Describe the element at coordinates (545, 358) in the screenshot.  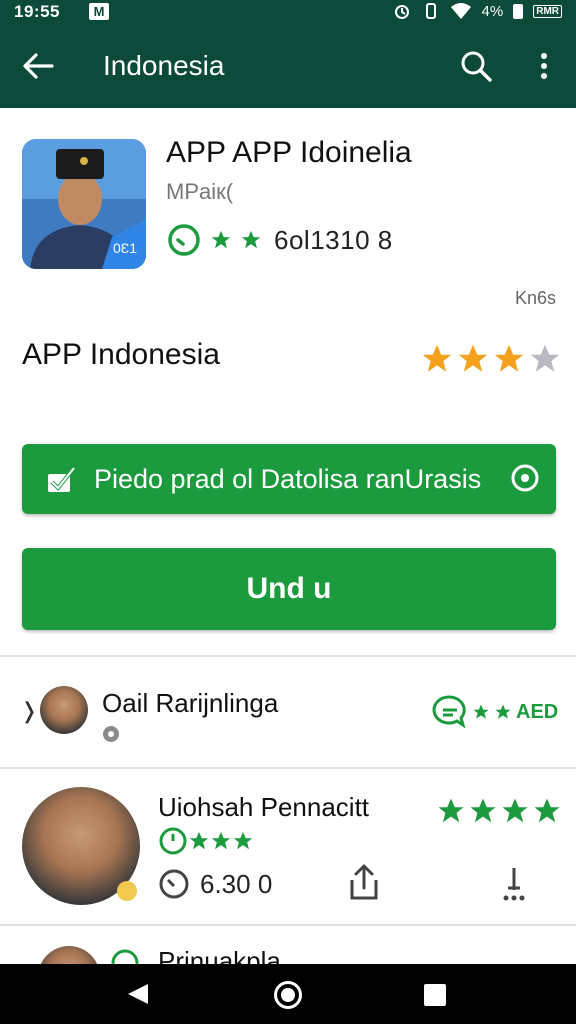
I see `star-empty-icon` at that location.